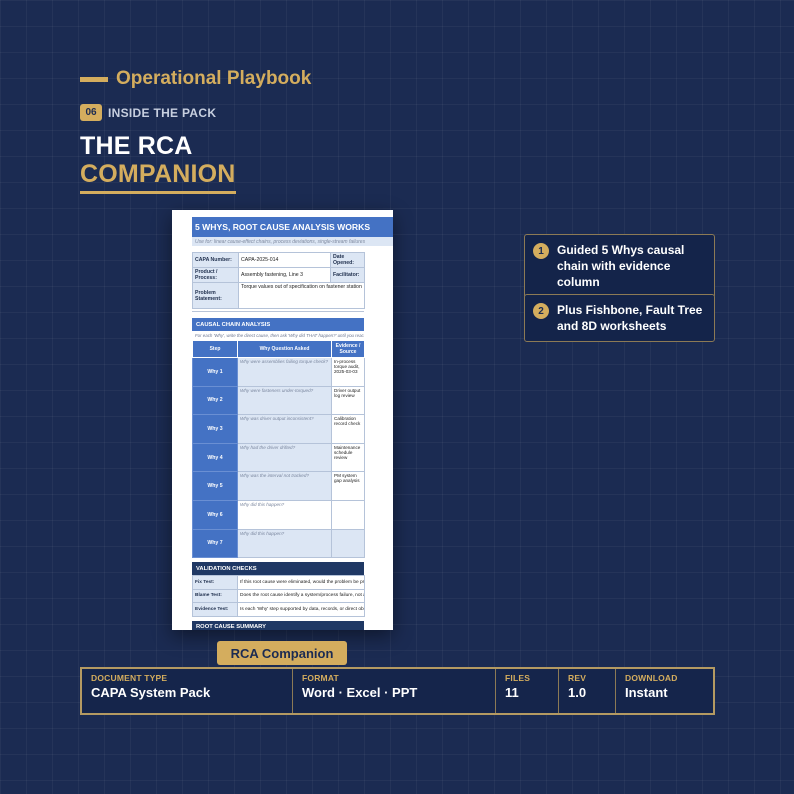 Image resolution: width=794 pixels, height=794 pixels. What do you see at coordinates (215, 543) in the screenshot?
I see `why-step: Why 7` at bounding box center [215, 543].